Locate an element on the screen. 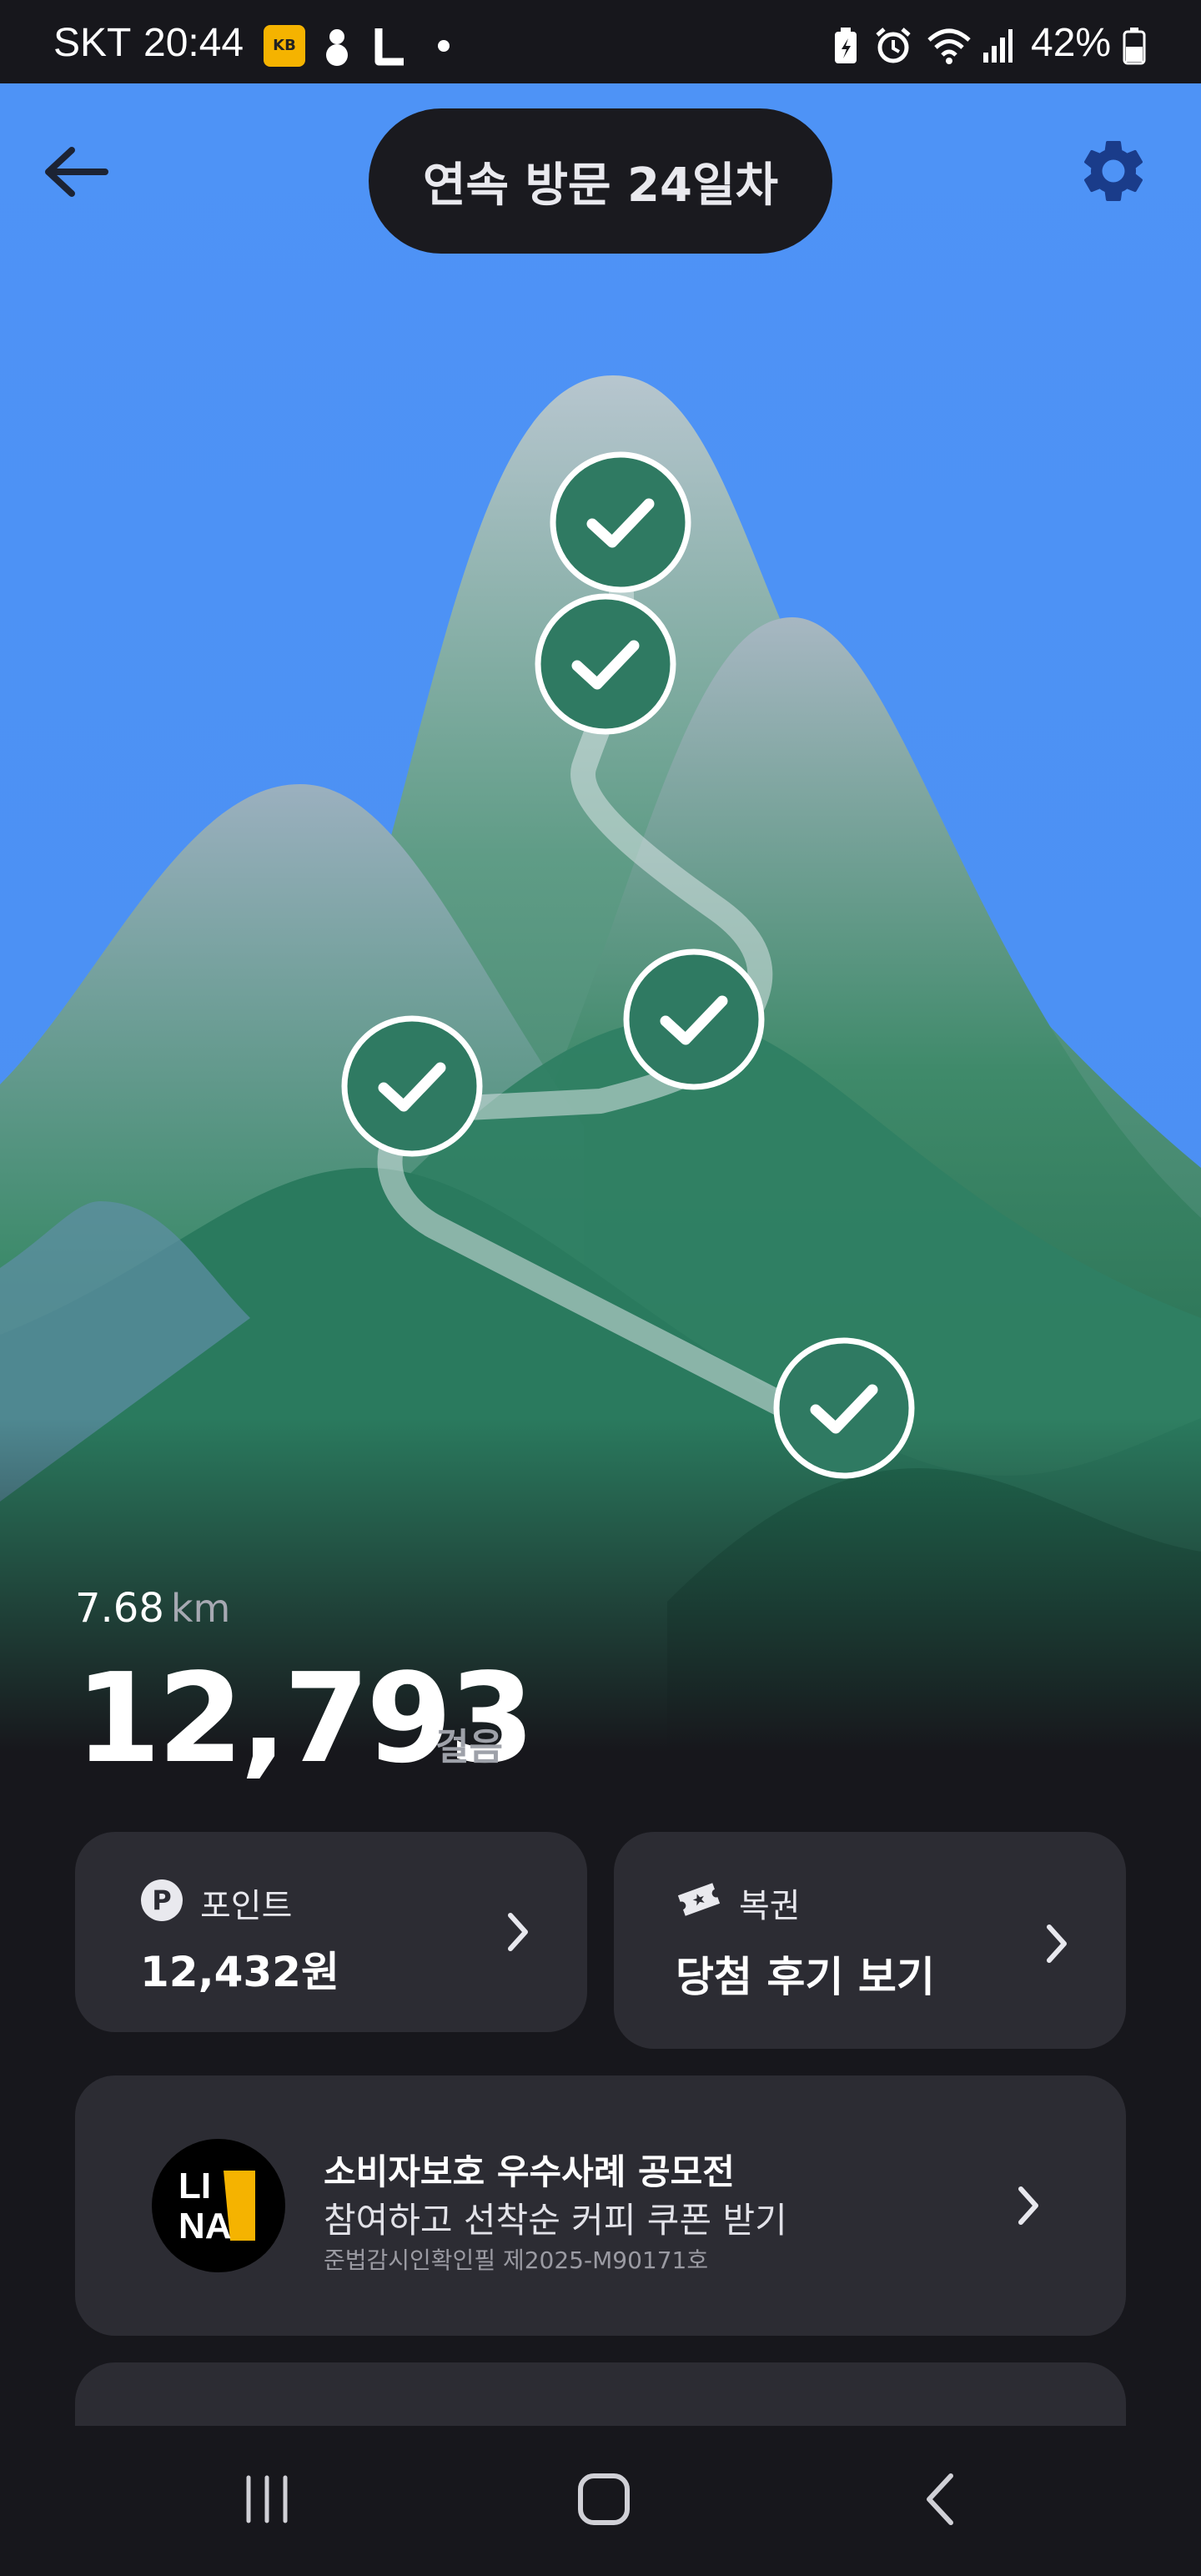 The height and width of the screenshot is (2576, 1201). gear-icon is located at coordinates (1113, 170).